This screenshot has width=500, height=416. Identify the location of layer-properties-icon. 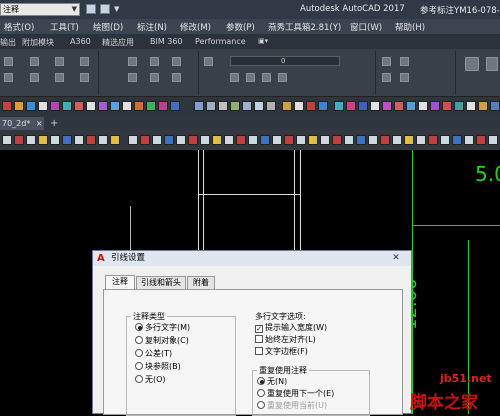
(208, 61).